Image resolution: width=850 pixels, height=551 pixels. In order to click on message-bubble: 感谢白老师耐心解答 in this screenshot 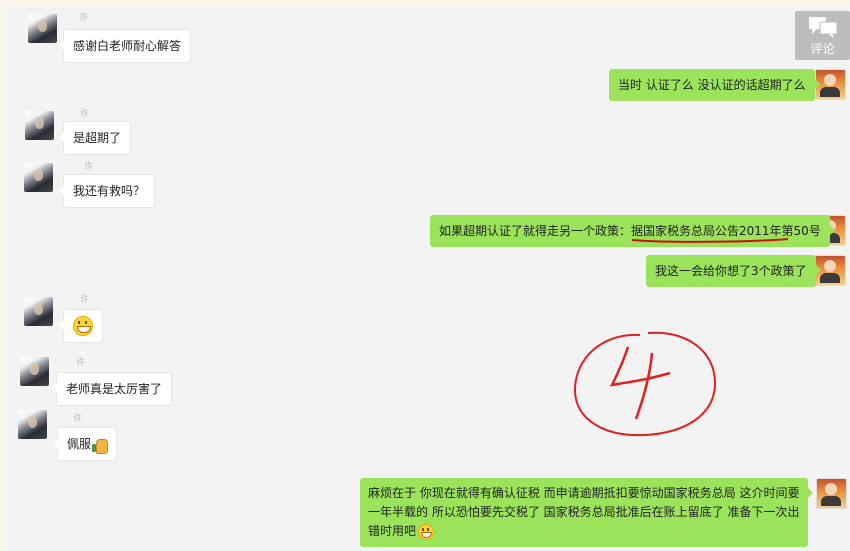, I will do `click(125, 46)`.